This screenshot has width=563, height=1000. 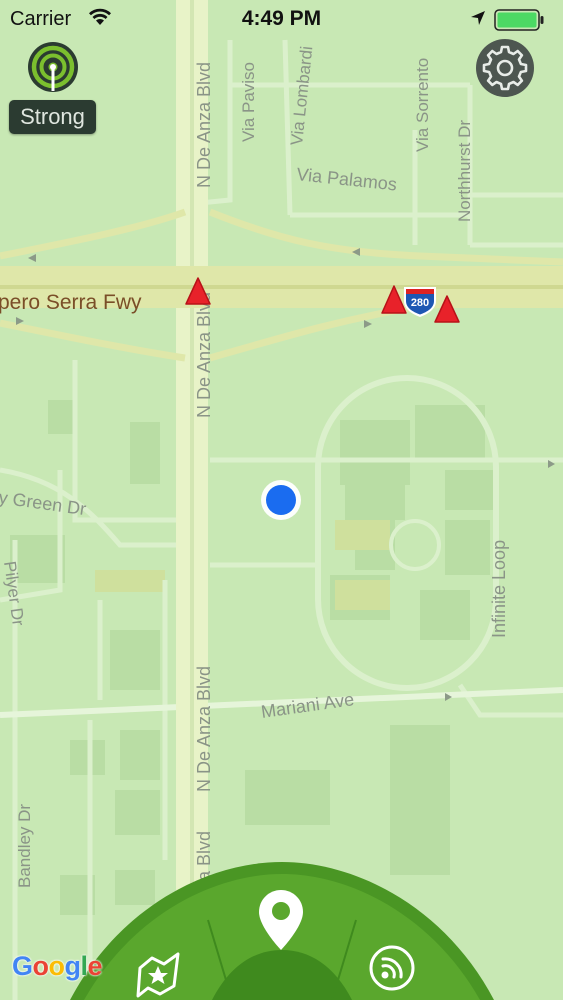 I want to click on road-label-de-anza-mid: N De Anza Blvd, so click(x=204, y=355).